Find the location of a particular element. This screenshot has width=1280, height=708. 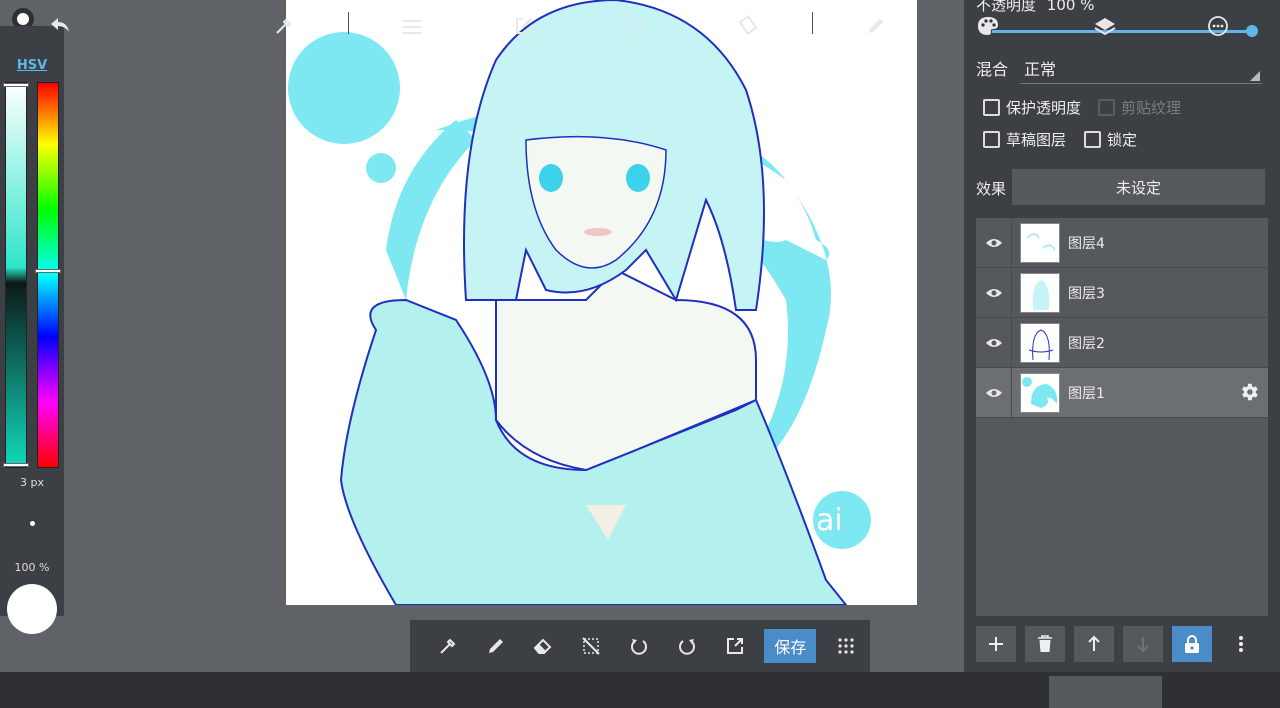

trash-icon is located at coordinates (1045, 643).